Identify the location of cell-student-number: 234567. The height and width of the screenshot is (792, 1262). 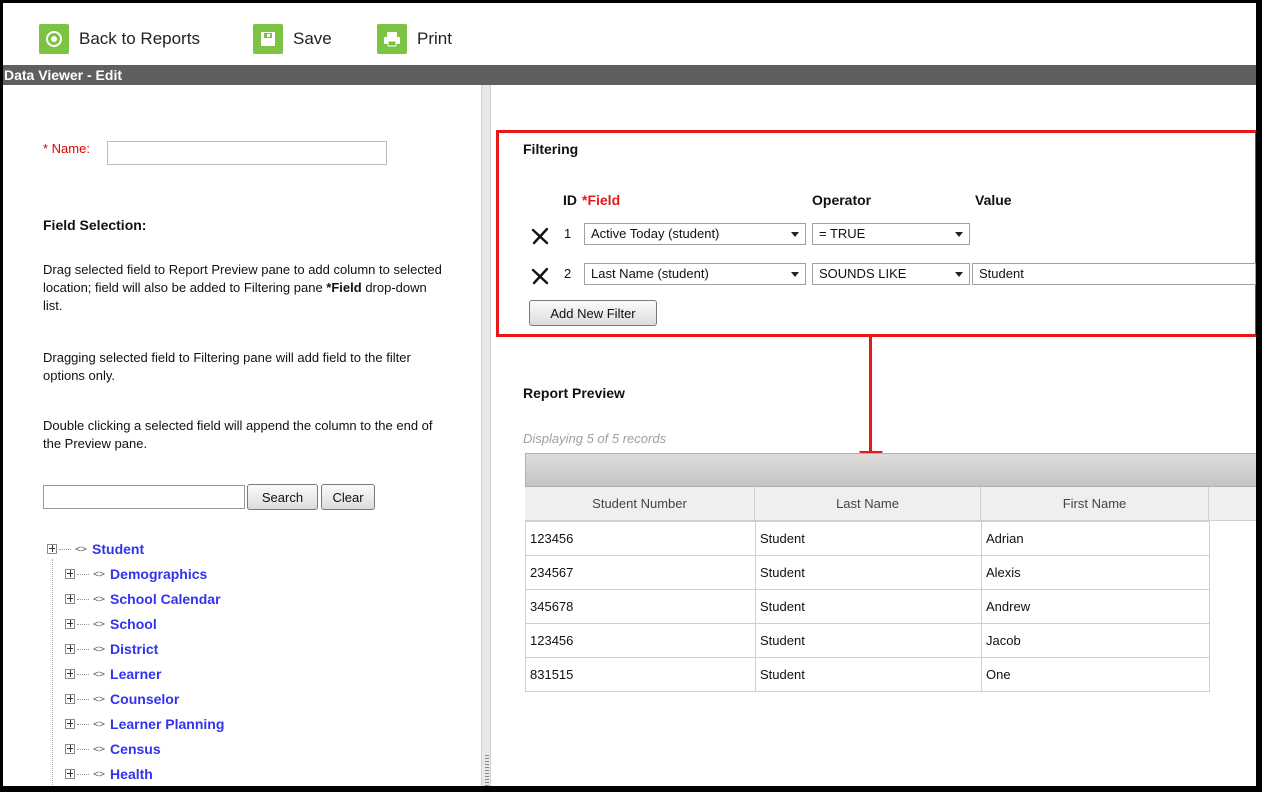
(640, 572).